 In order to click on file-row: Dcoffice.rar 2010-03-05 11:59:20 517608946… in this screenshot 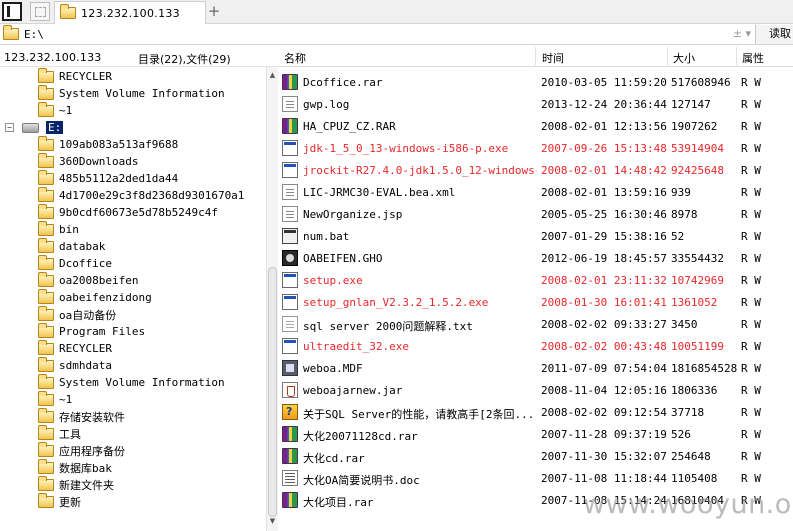, I will do `click(535, 82)`.